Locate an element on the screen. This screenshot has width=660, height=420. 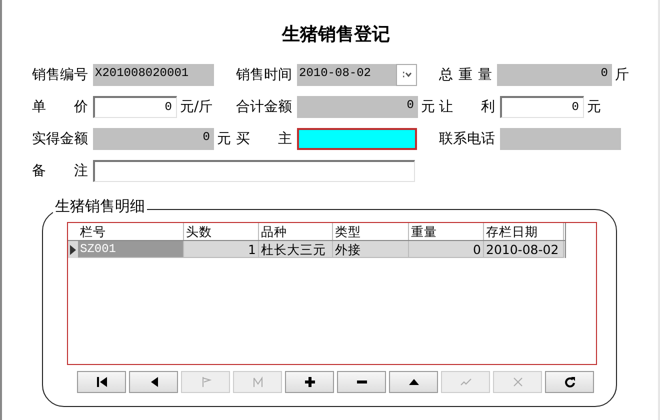
chevron-down-icon is located at coordinates (407, 75).